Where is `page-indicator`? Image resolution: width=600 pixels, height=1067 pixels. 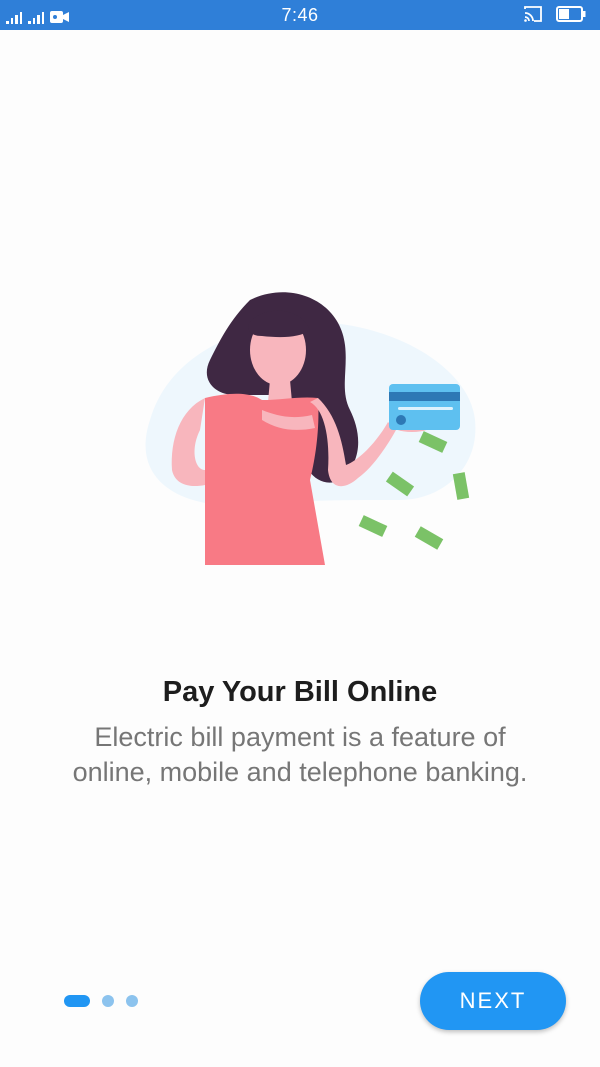
page-indicator is located at coordinates (101, 1001).